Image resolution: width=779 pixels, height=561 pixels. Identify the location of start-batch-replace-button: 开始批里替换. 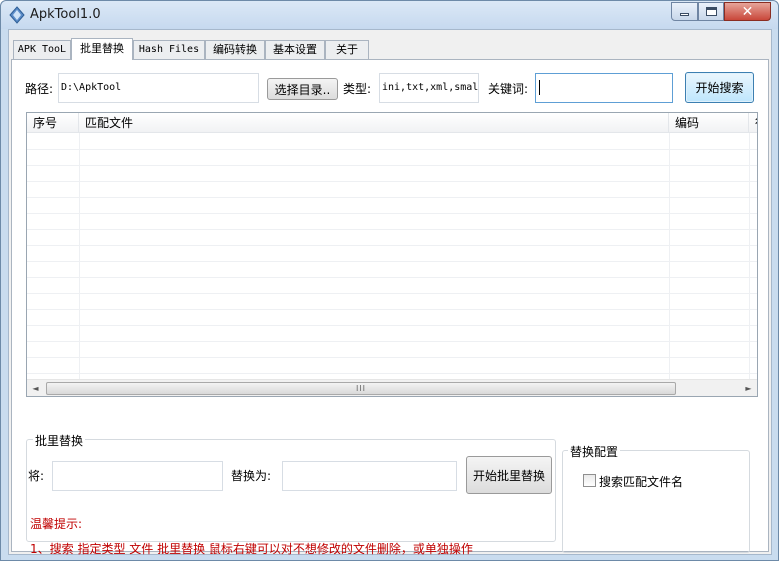
(509, 475).